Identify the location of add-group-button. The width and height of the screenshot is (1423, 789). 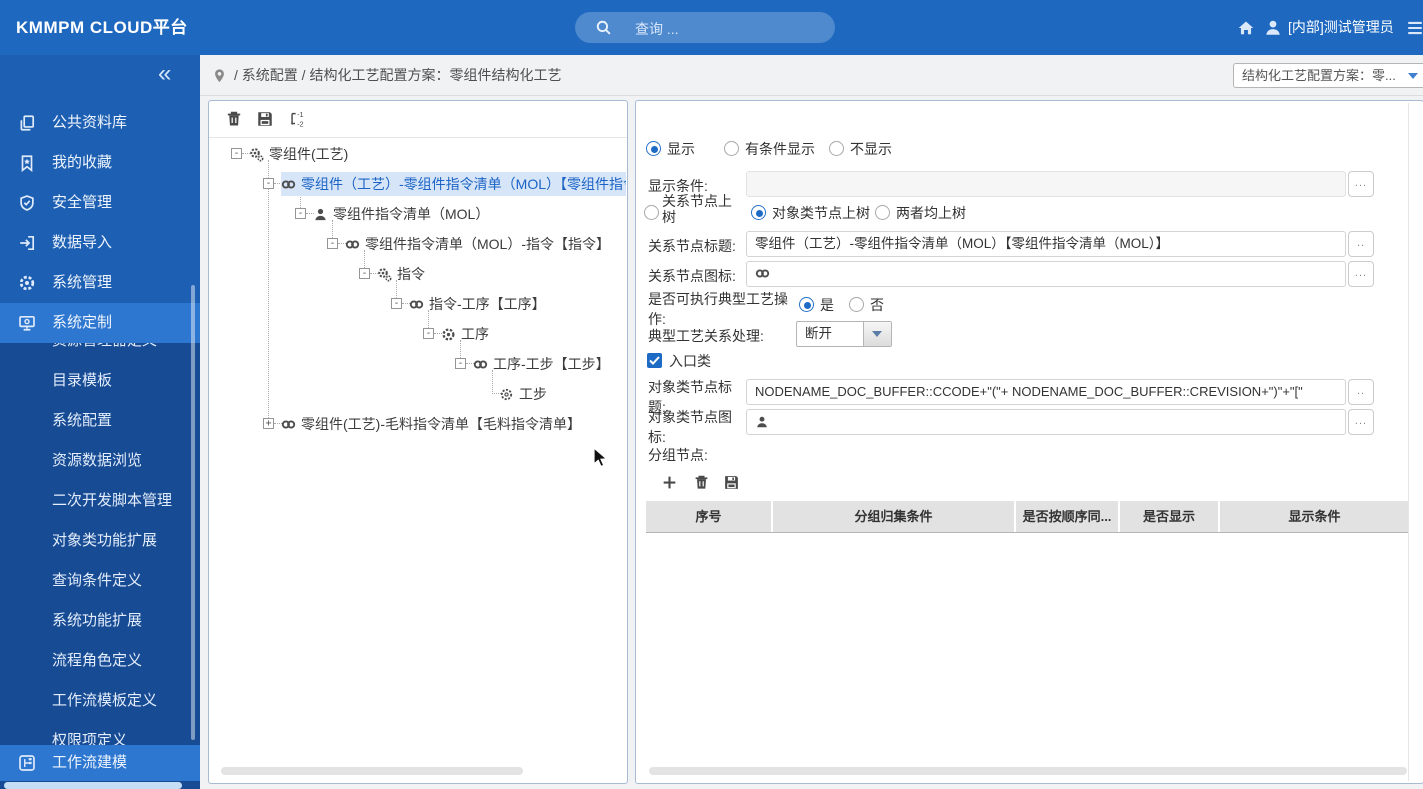
(669, 482).